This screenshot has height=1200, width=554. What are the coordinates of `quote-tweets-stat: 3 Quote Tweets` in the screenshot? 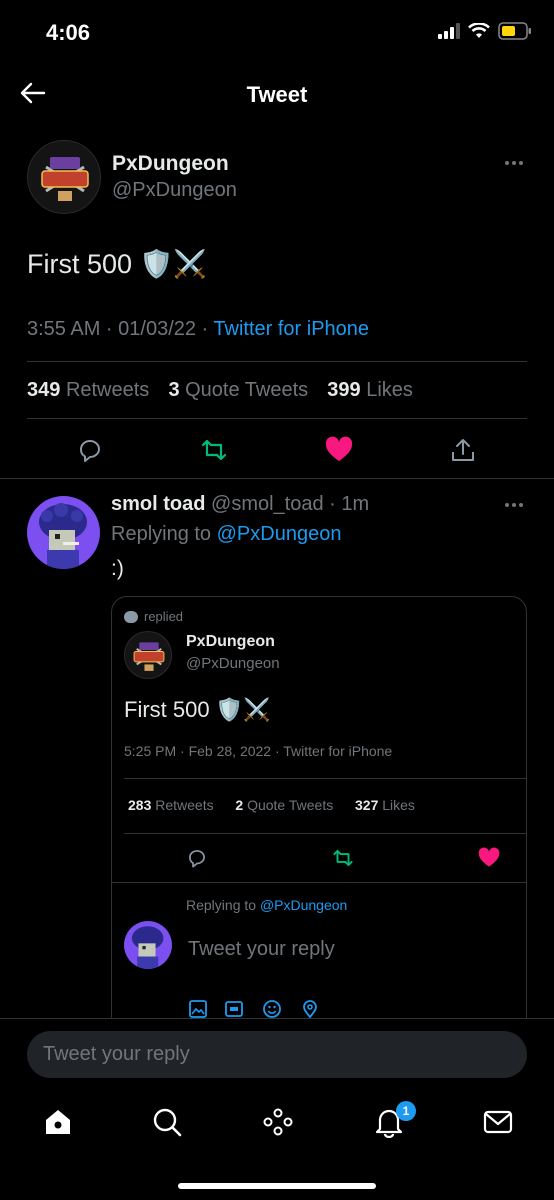 It's located at (238, 390).